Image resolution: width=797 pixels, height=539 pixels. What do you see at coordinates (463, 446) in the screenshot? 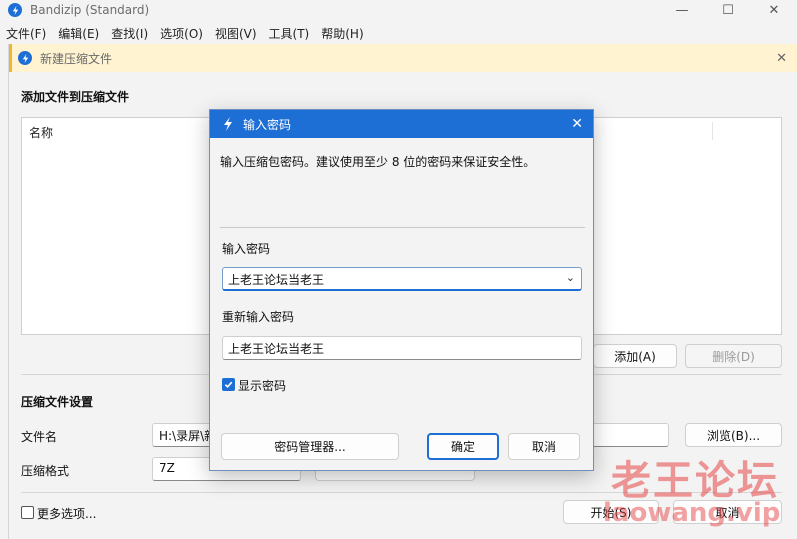
I see `ok-button: 确定` at bounding box center [463, 446].